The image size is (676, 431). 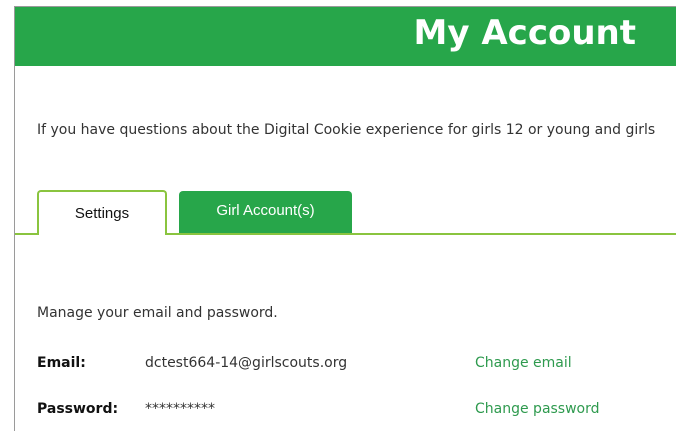 I want to click on password-value: **********, so click(x=180, y=409).